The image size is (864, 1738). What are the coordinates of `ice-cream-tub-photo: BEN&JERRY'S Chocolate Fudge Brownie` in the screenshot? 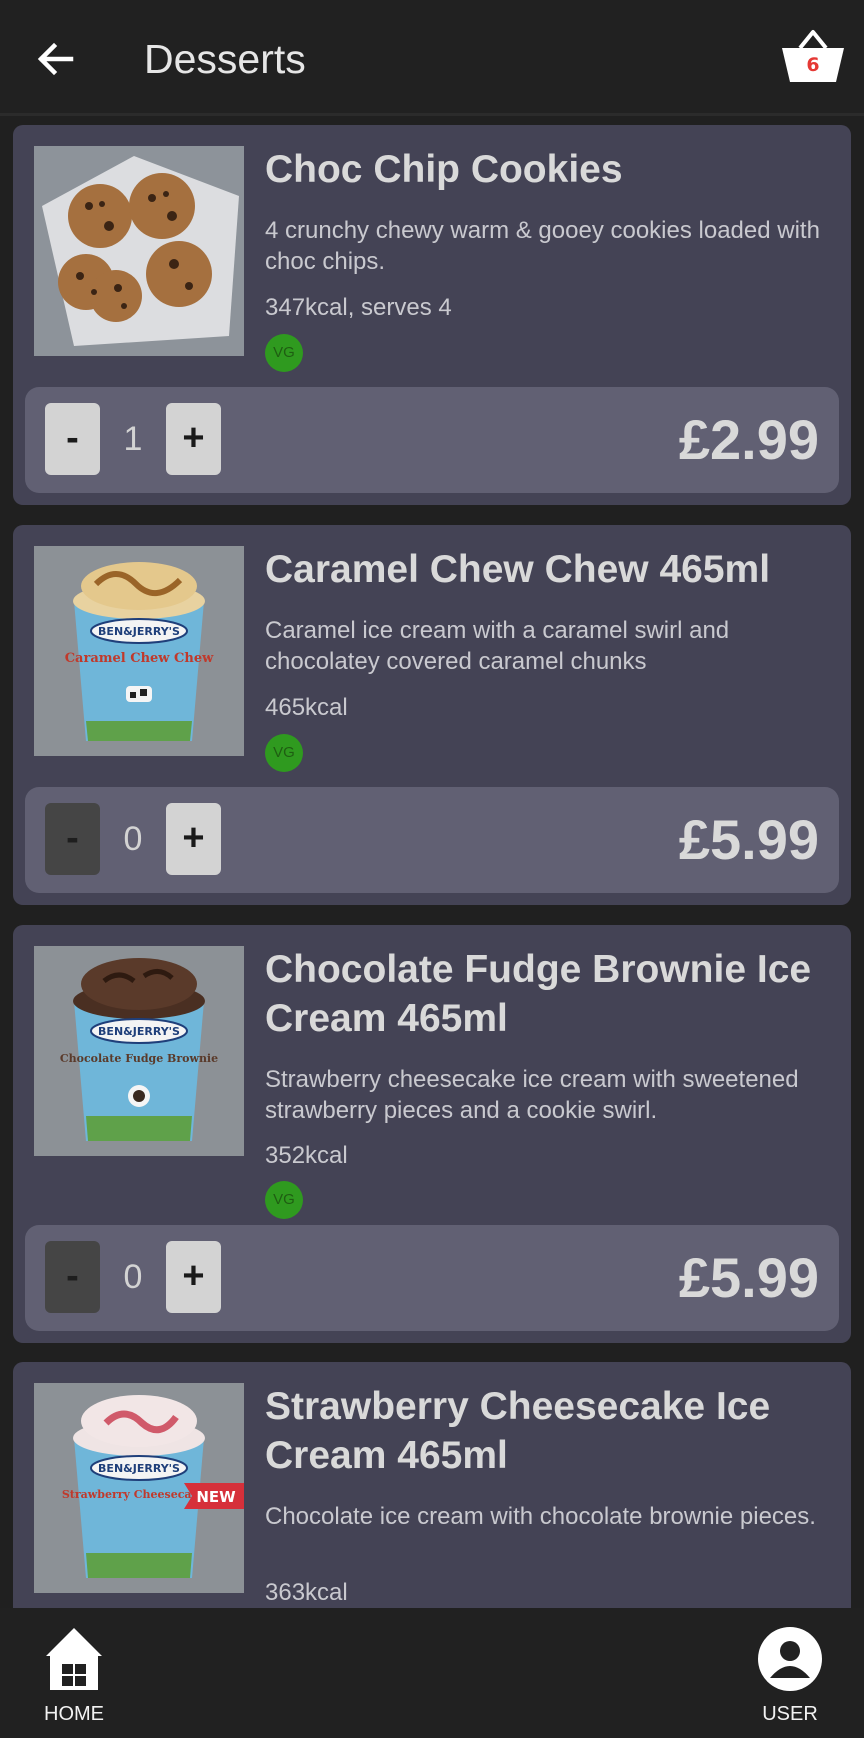 It's located at (139, 1051).